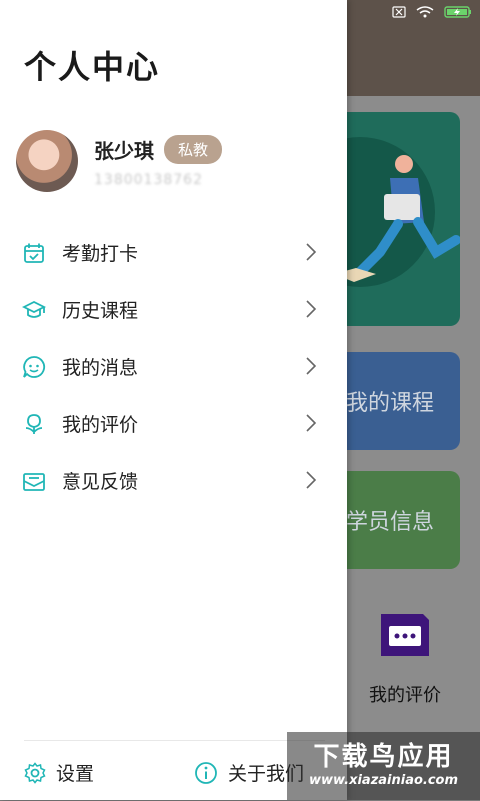 This screenshot has width=480, height=801. I want to click on graduation-cap-icon, so click(34, 310).